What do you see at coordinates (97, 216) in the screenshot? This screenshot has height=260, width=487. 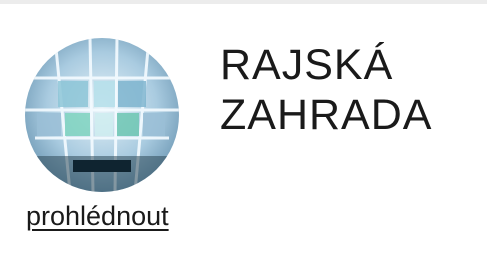 I see `view-gallery-link: prohlédnout` at bounding box center [97, 216].